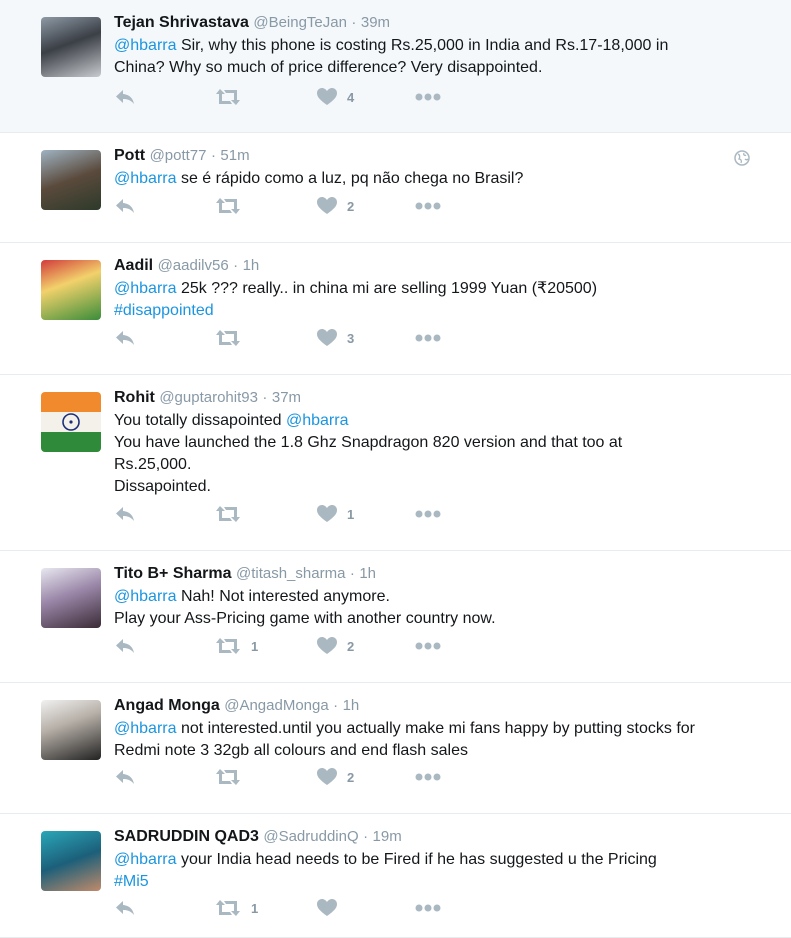  Describe the element at coordinates (167, 705) in the screenshot. I see `user-name: Angad Monga` at that location.